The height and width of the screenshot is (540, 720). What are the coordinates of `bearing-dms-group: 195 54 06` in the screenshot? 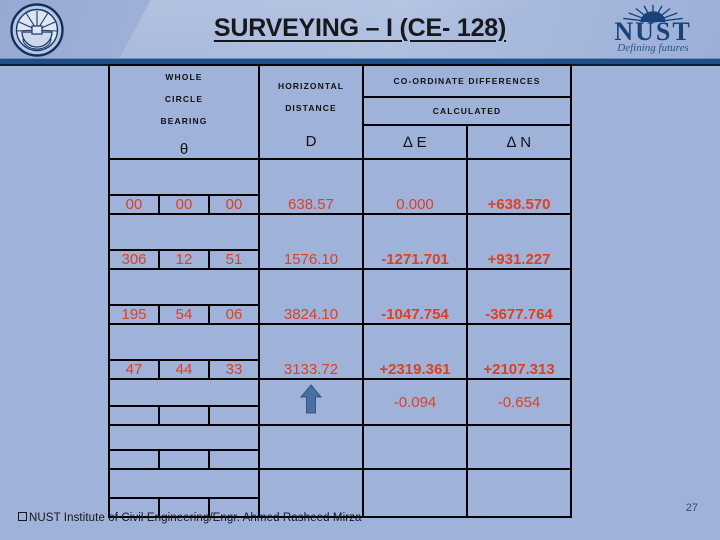 It's located at (184, 313).